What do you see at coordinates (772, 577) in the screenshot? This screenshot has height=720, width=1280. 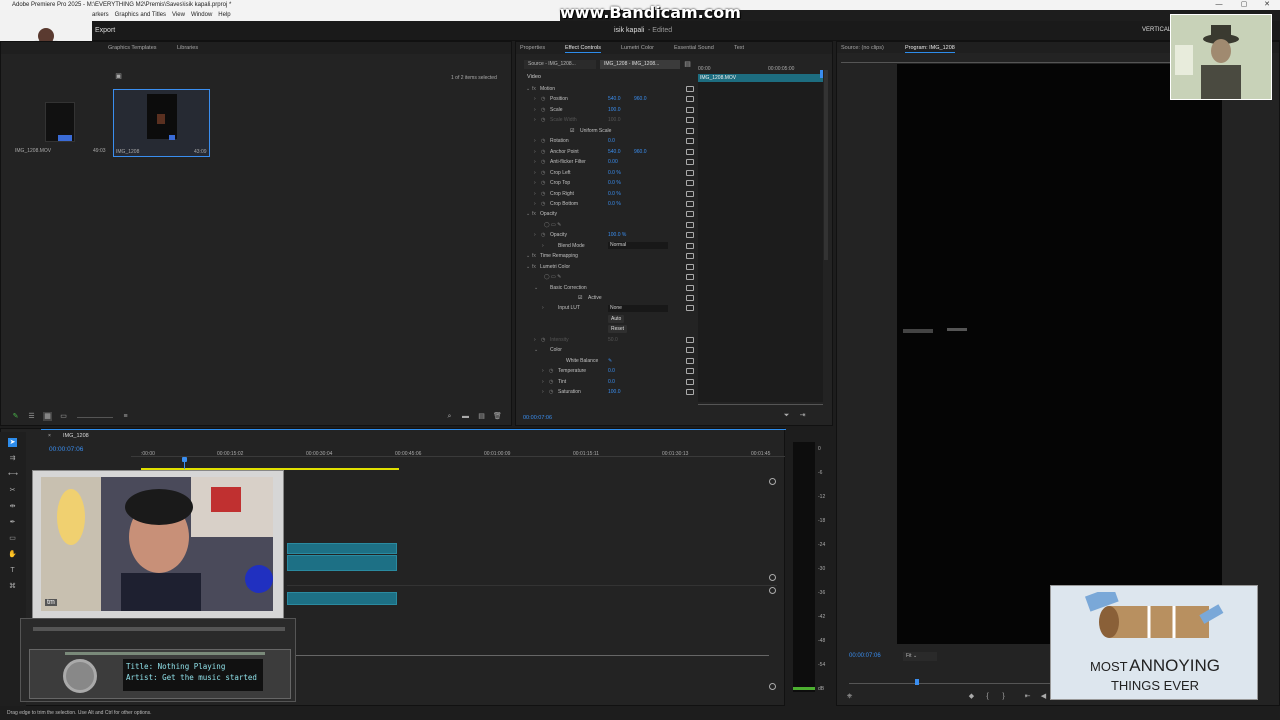 I see `scroll-handle-mid` at bounding box center [772, 577].